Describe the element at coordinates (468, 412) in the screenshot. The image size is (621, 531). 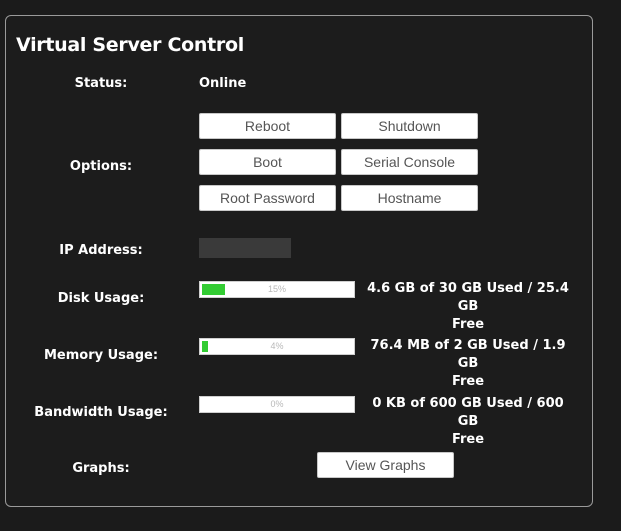
I see `bandwidth-usage-line1: 0 KB of 600 GB Used / 600 GB` at that location.